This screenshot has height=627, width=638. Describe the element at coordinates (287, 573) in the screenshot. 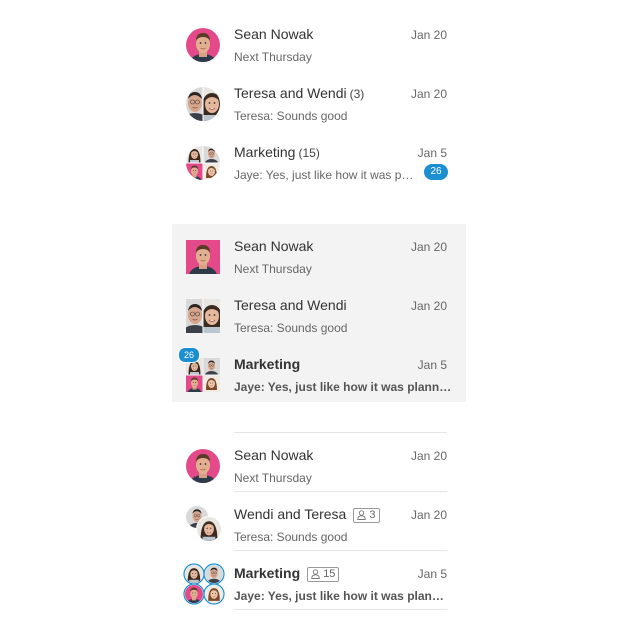

I see `conversation-name: Marketing 15` at that location.